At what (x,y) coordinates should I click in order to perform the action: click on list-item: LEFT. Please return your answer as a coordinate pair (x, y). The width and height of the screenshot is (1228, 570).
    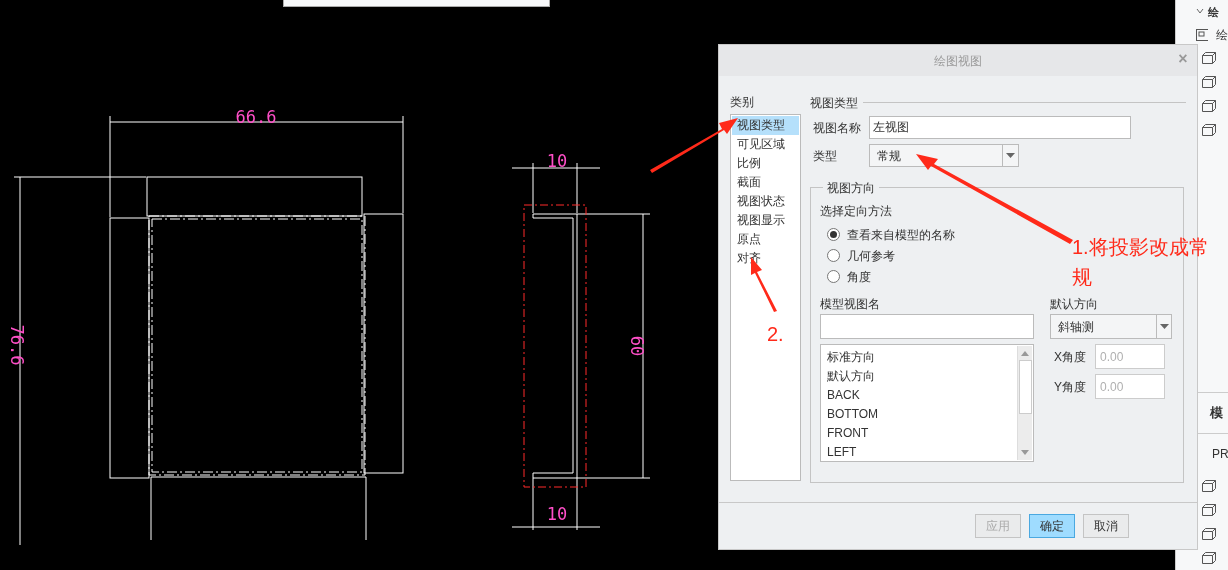
    Looking at the image, I should click on (921, 452).